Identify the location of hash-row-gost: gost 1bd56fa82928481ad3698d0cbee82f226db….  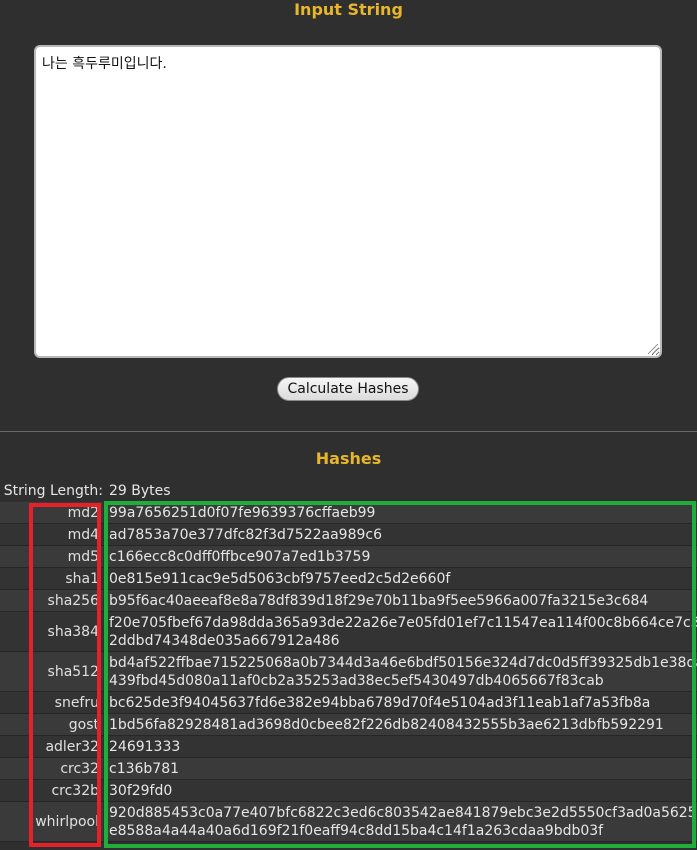
(348, 725).